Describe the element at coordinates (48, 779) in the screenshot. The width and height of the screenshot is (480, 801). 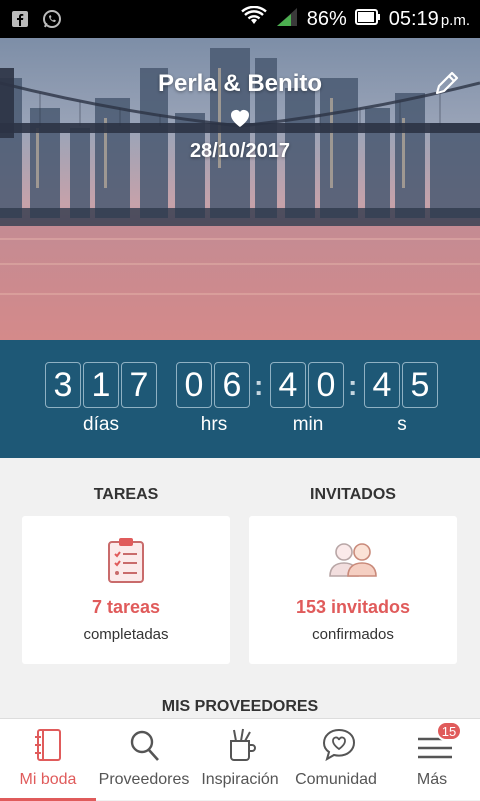
I see `nav-label: Mi boda` at that location.